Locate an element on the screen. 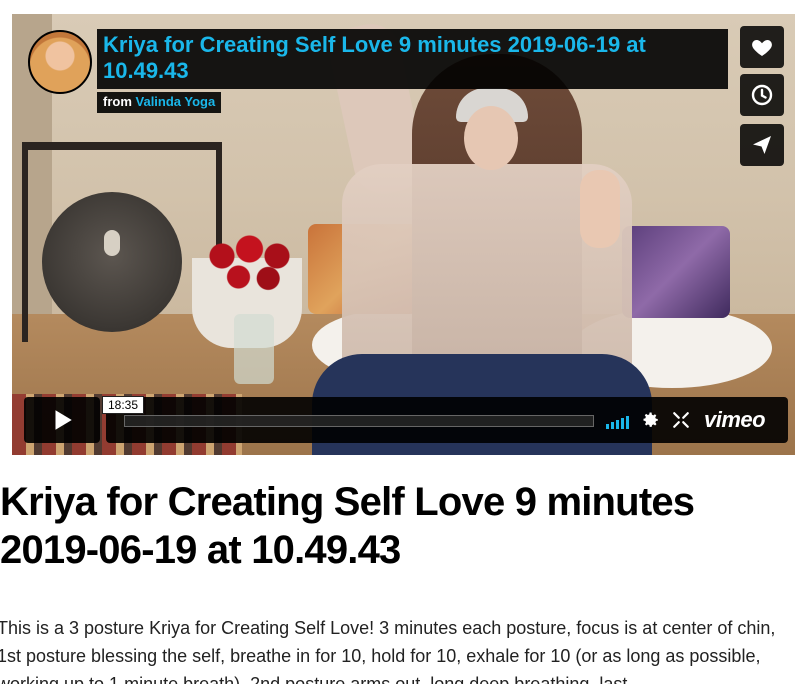  play-button is located at coordinates (62, 420).